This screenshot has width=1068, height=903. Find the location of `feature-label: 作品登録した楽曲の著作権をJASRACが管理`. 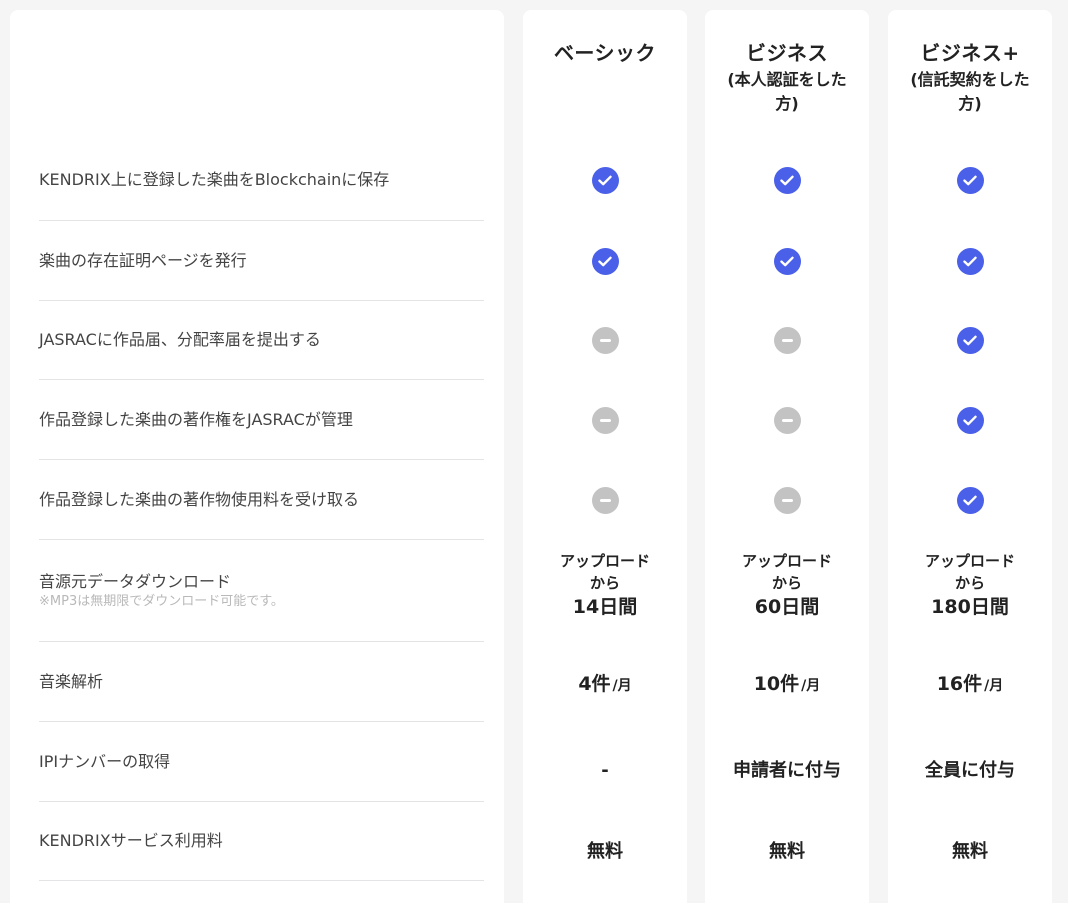

feature-label: 作品登録した楽曲の著作権をJASRACが管理 is located at coordinates (196, 419).